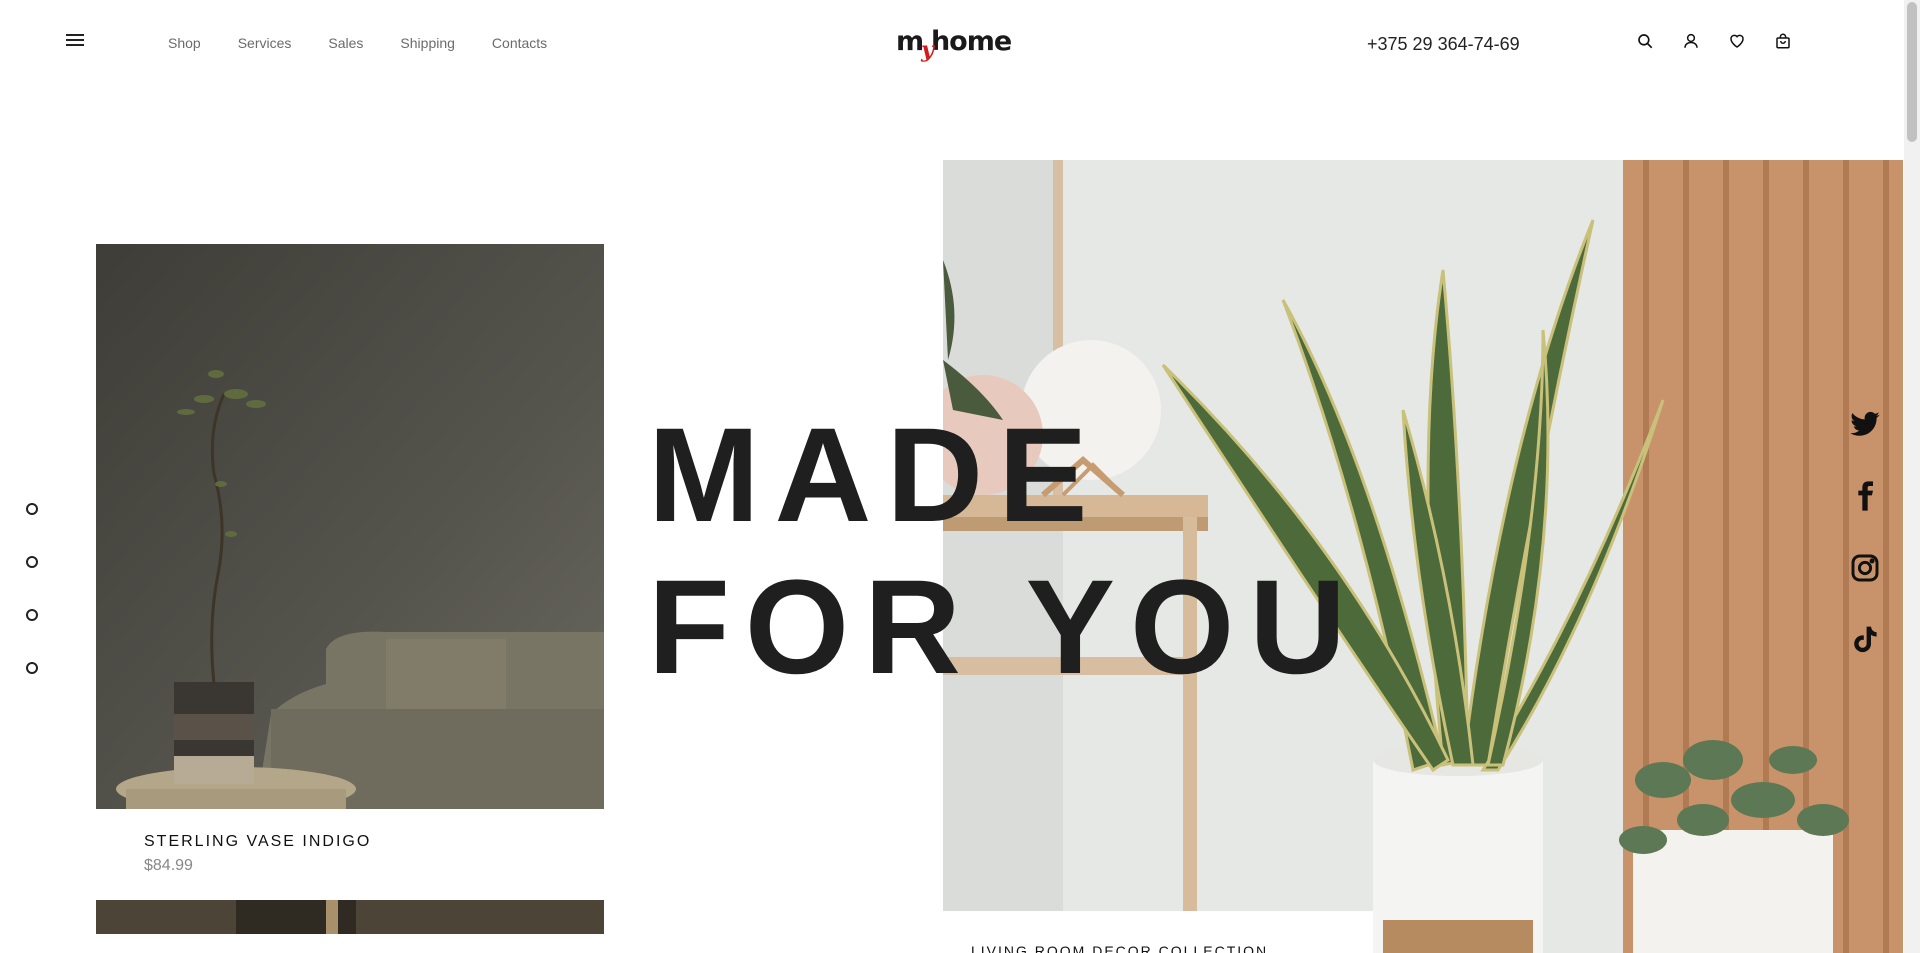 Image resolution: width=1920 pixels, height=953 pixels. What do you see at coordinates (257, 842) in the screenshot?
I see `product-name: STERLING VASE INDIGO` at bounding box center [257, 842].